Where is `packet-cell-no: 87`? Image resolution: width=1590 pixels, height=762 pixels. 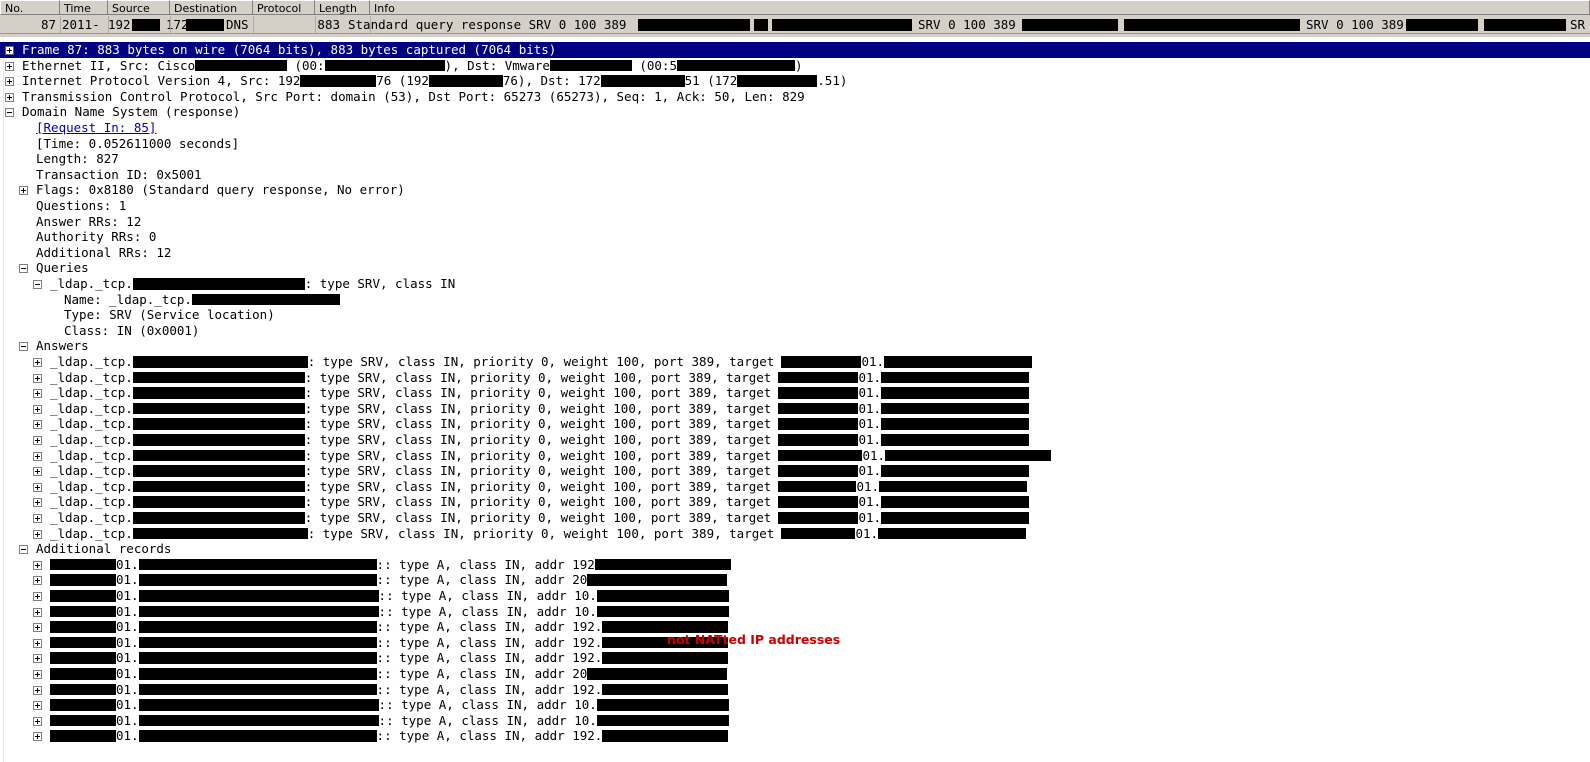
packet-cell-no: 87 is located at coordinates (28, 24).